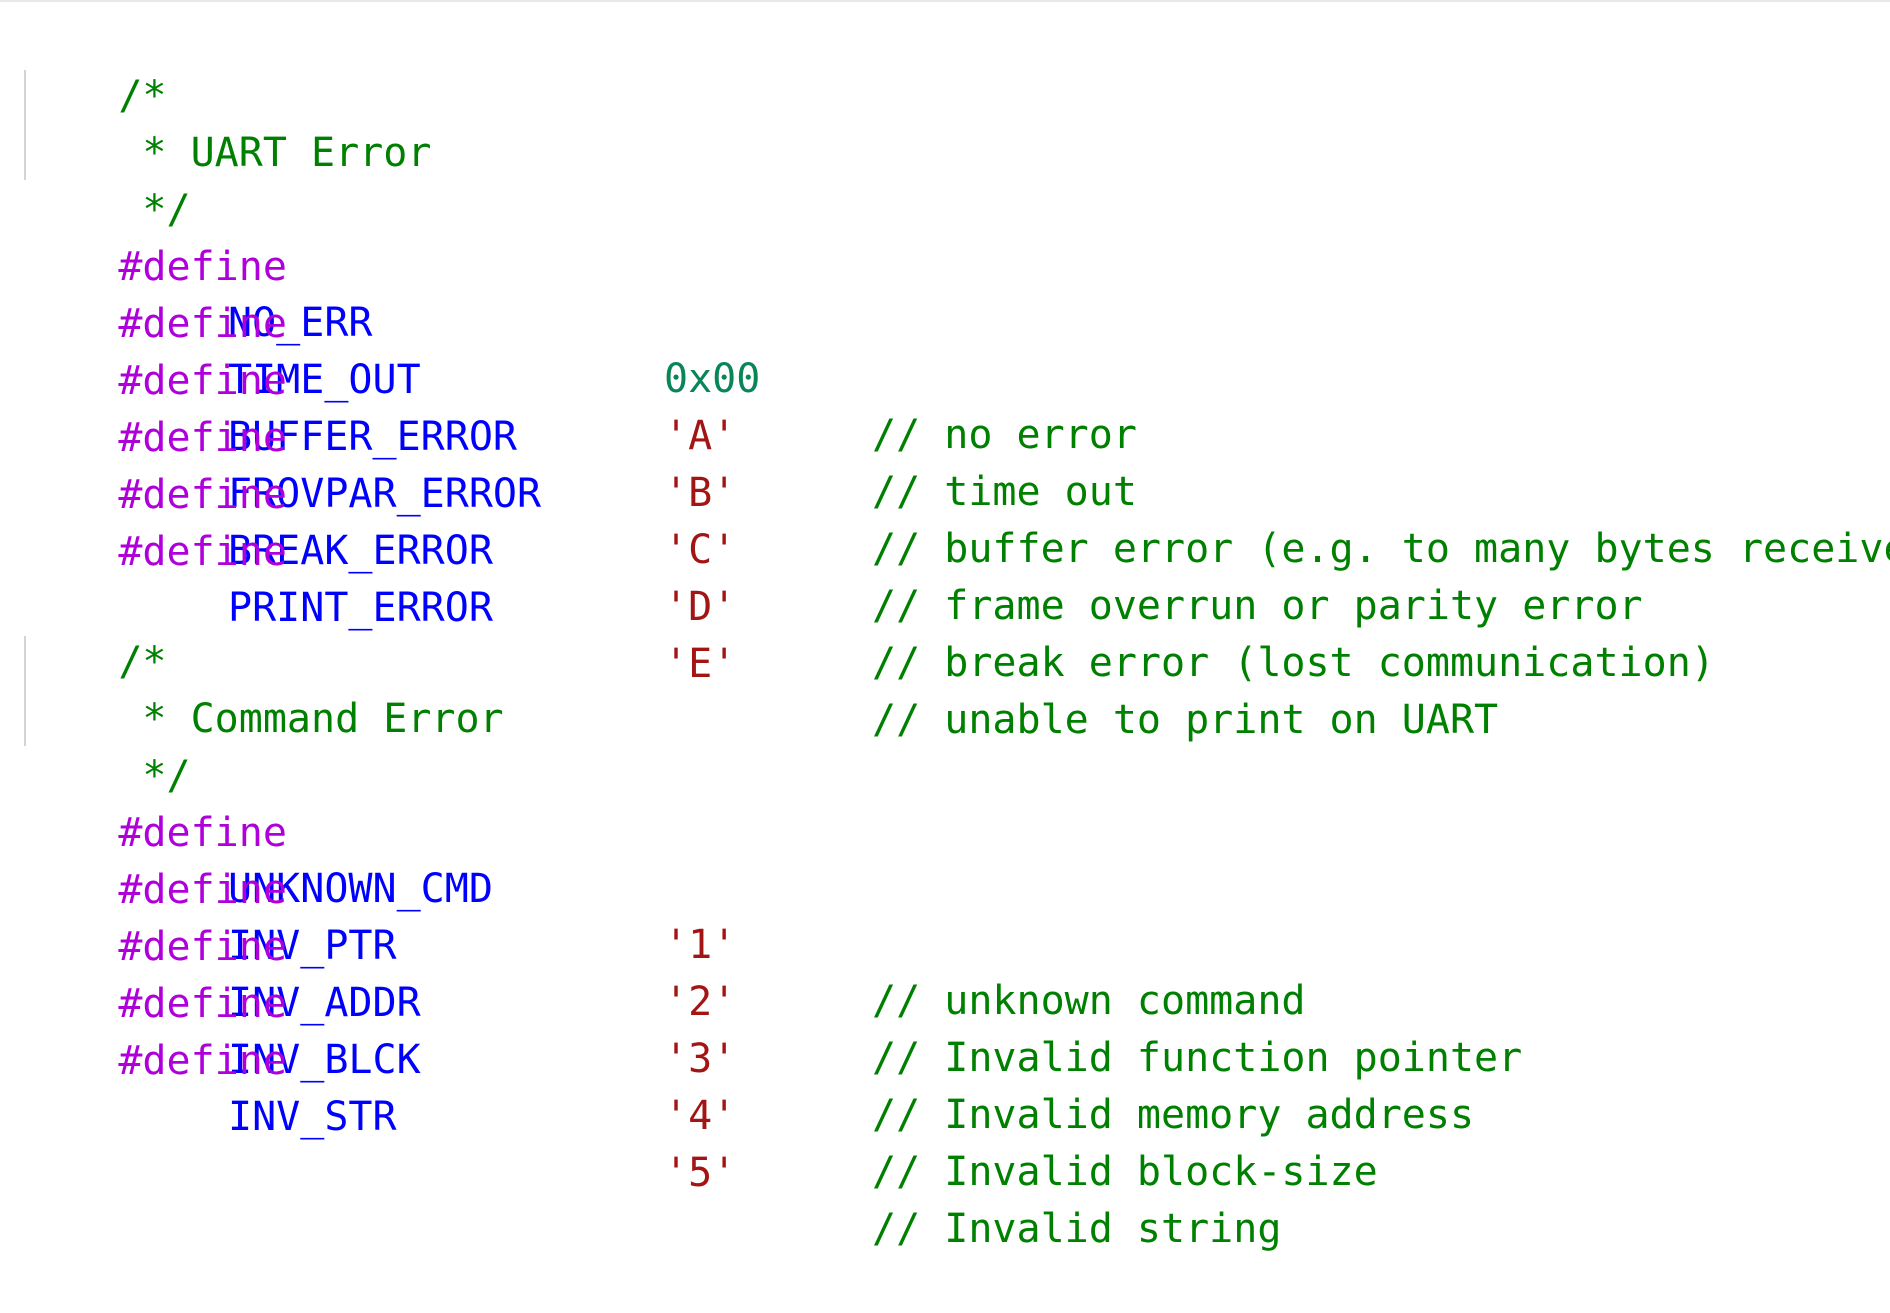 Image resolution: width=1890 pixels, height=1313 pixels. Describe the element at coordinates (700, 1173) in the screenshot. I see `macro-value: '5'` at that location.